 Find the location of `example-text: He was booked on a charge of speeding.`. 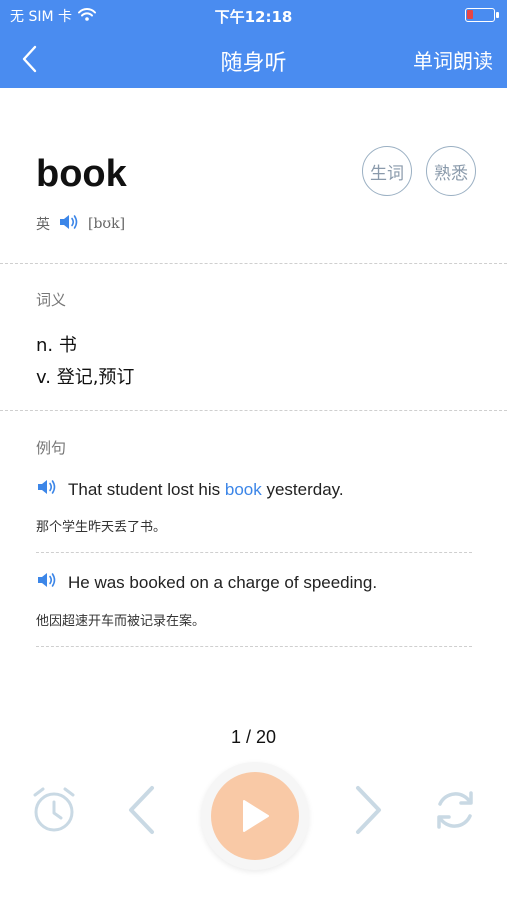

example-text: He was booked on a charge of speeding. is located at coordinates (223, 582).